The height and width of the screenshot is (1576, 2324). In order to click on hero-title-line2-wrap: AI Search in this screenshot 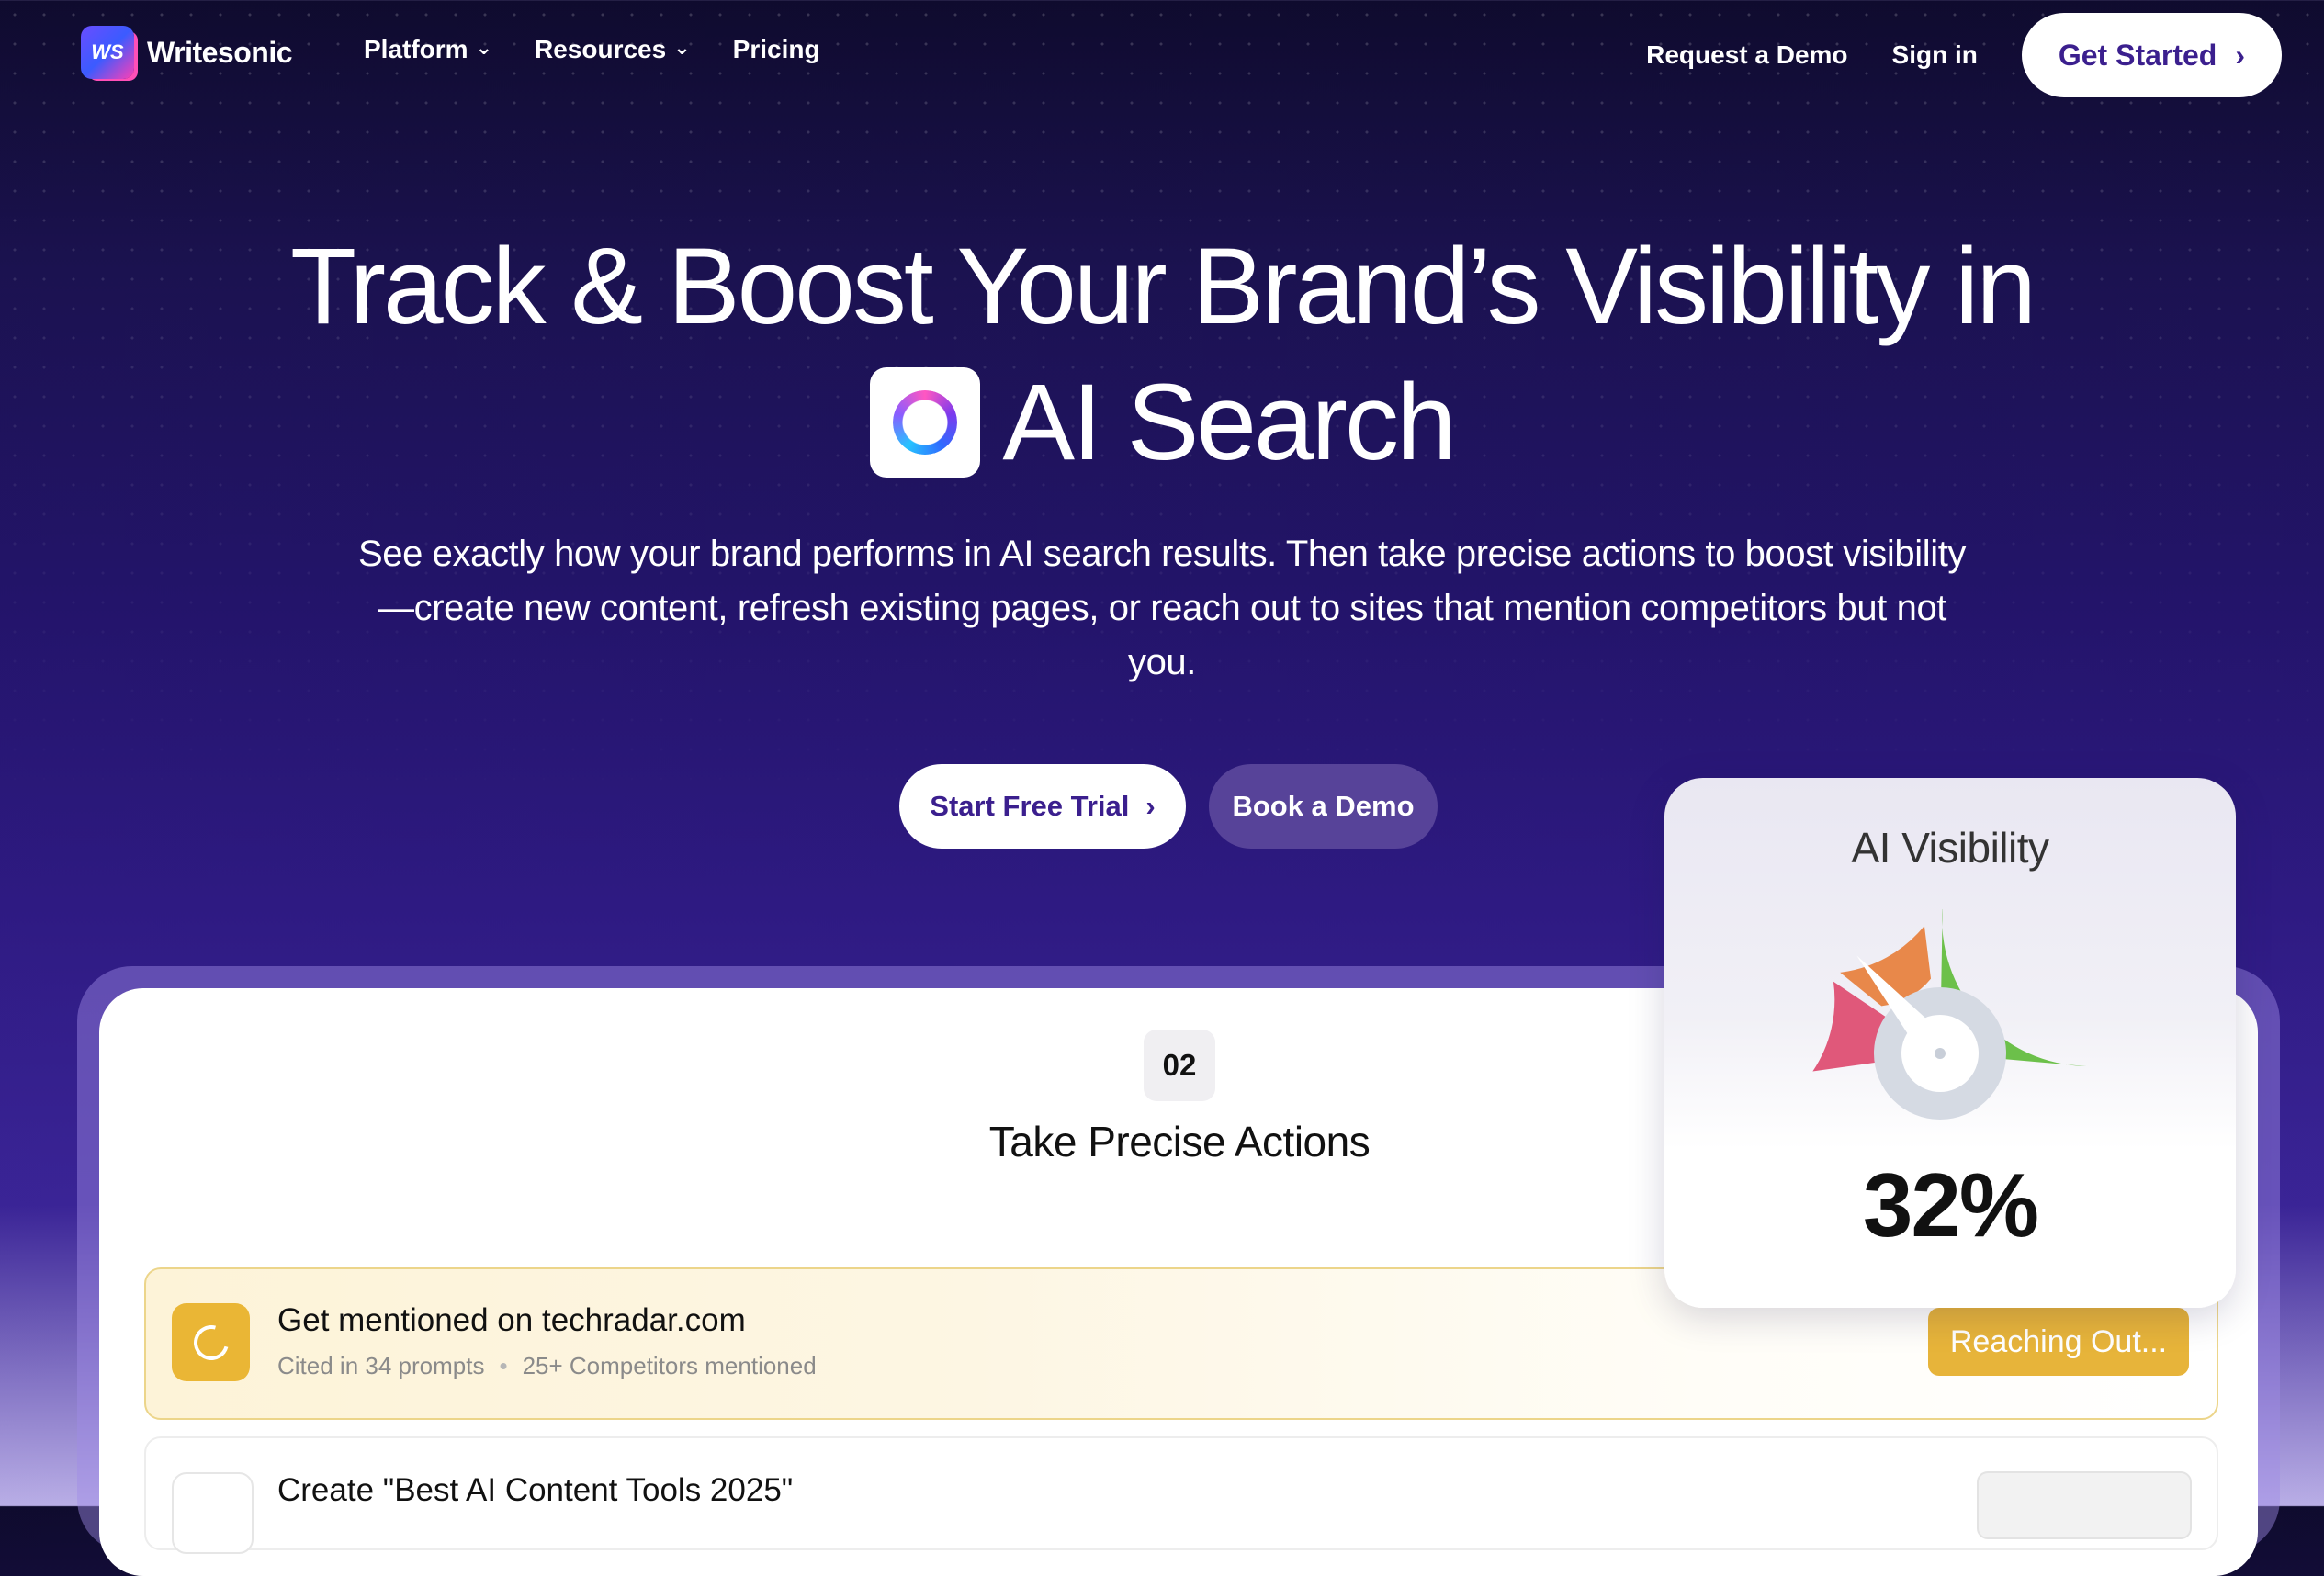, I will do `click(1162, 422)`.